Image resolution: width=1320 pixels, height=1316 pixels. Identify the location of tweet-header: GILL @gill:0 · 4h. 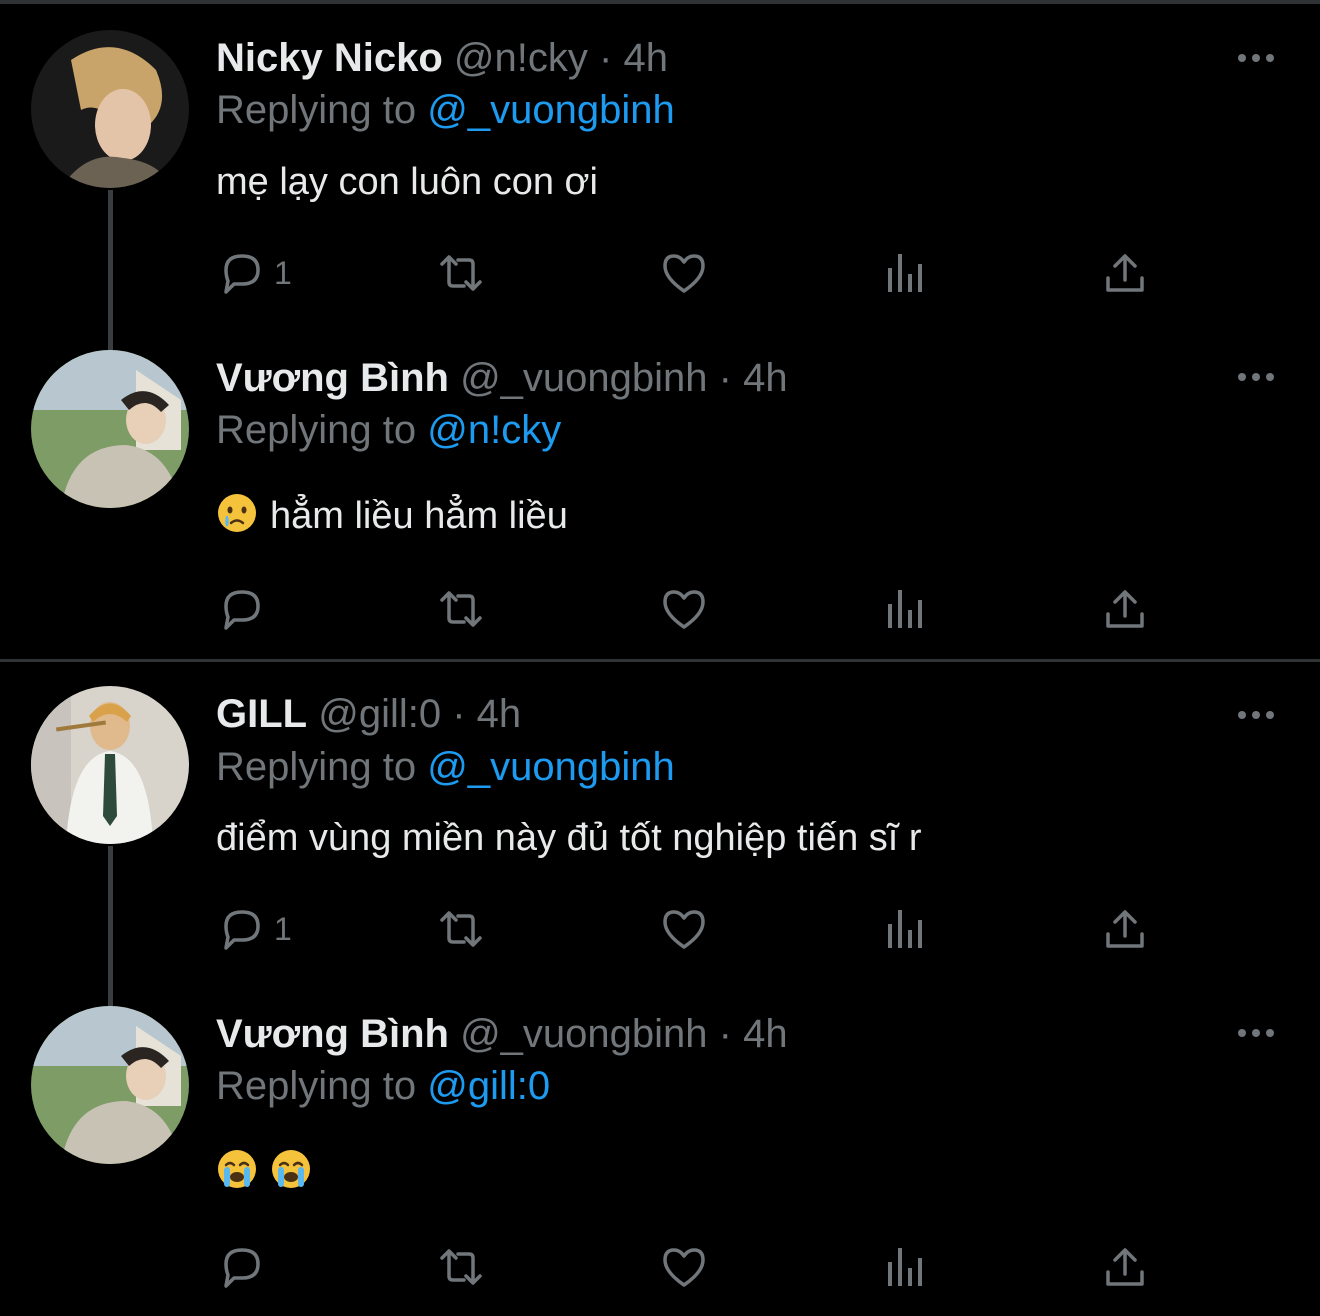
(368, 714).